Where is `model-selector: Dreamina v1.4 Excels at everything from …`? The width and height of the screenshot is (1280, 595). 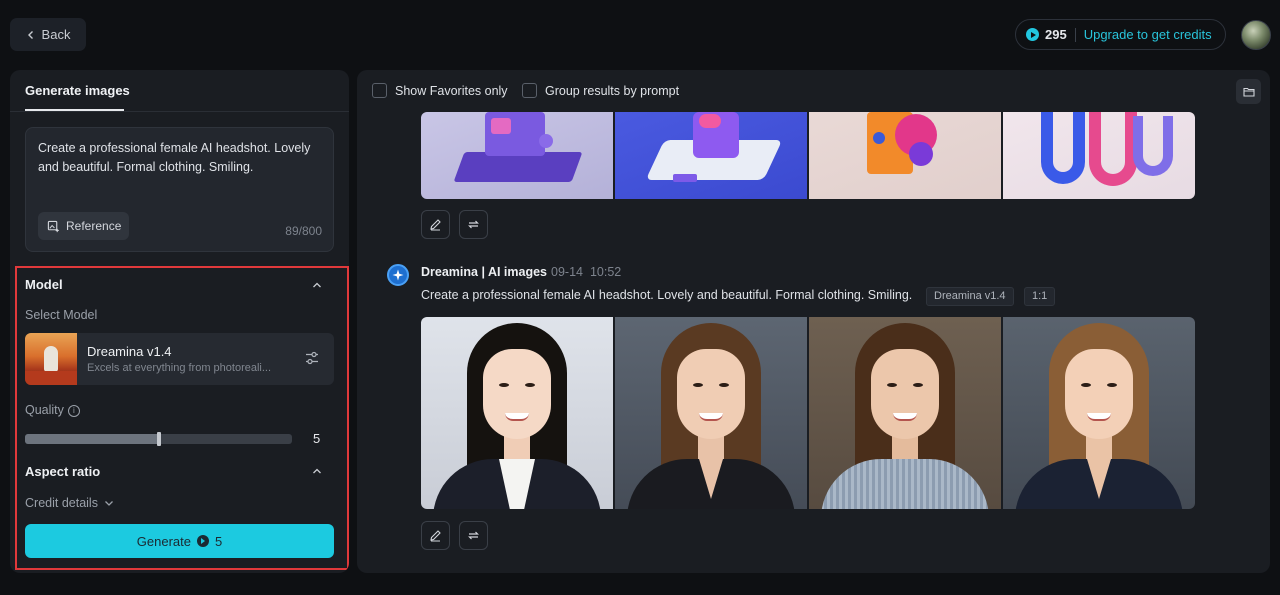 model-selector: Dreamina v1.4 Excels at everything from … is located at coordinates (179, 359).